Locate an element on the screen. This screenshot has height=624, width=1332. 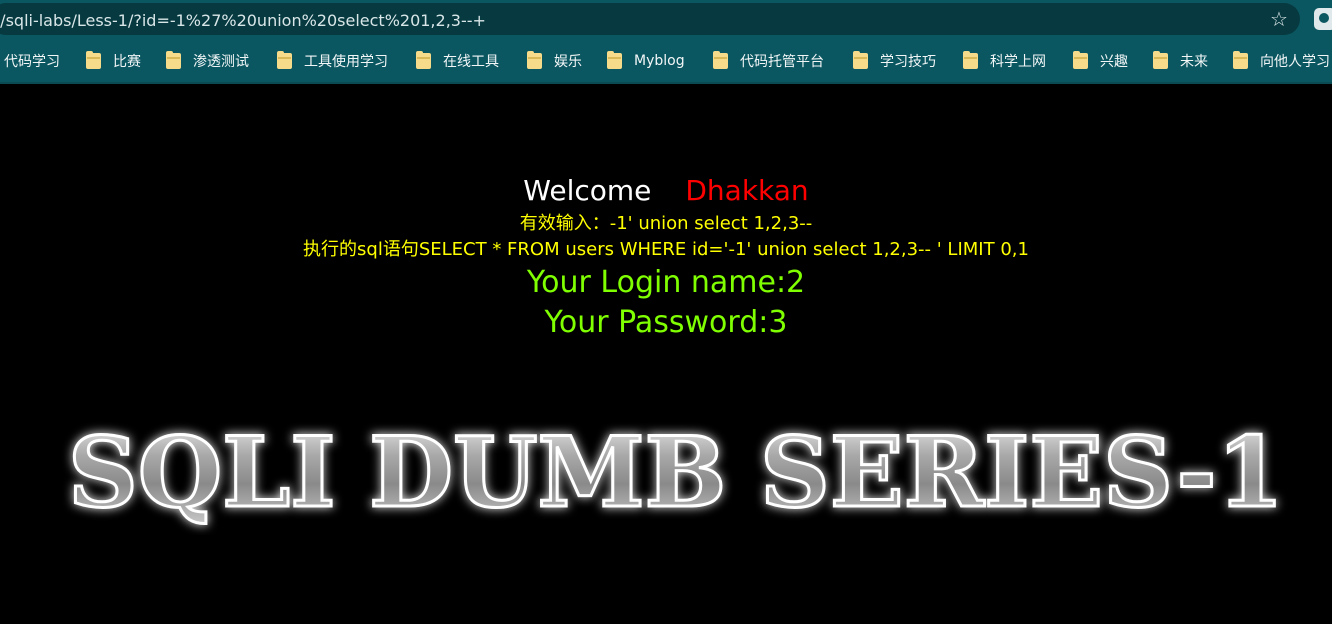
bookmark-label: 工具使用学习 is located at coordinates (346, 62).